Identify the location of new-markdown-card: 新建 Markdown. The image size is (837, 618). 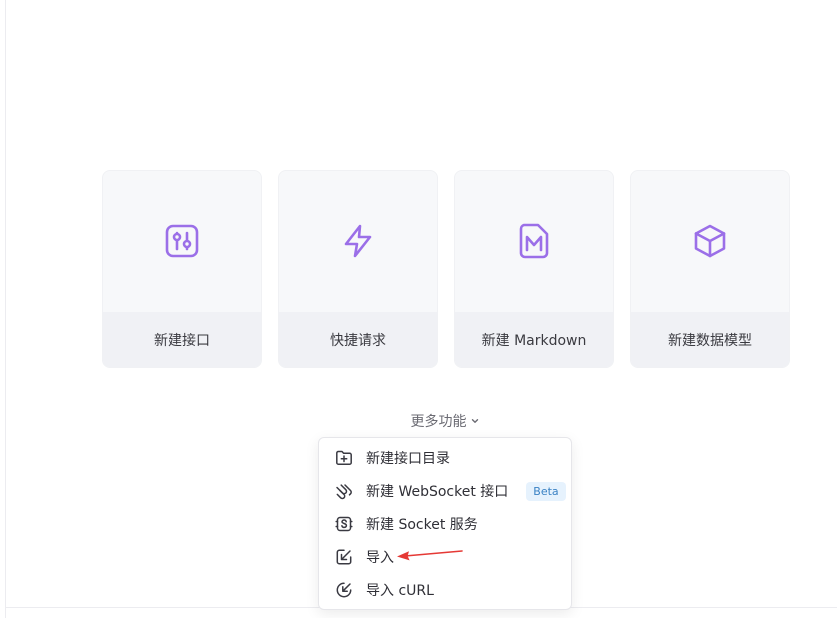
(534, 269).